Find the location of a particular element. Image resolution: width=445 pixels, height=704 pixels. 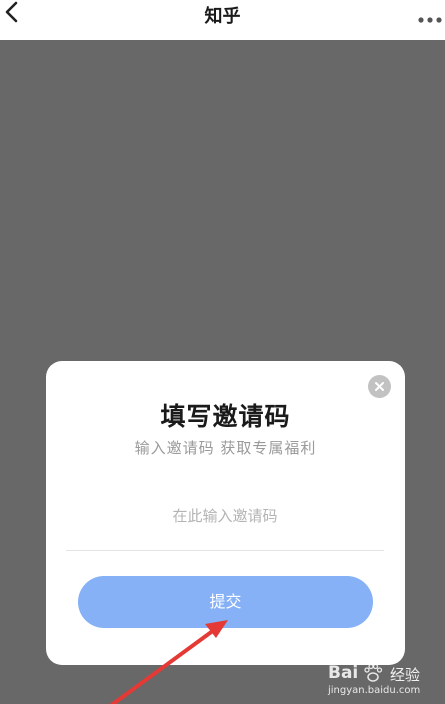

page-title: 知乎 is located at coordinates (222, 16).